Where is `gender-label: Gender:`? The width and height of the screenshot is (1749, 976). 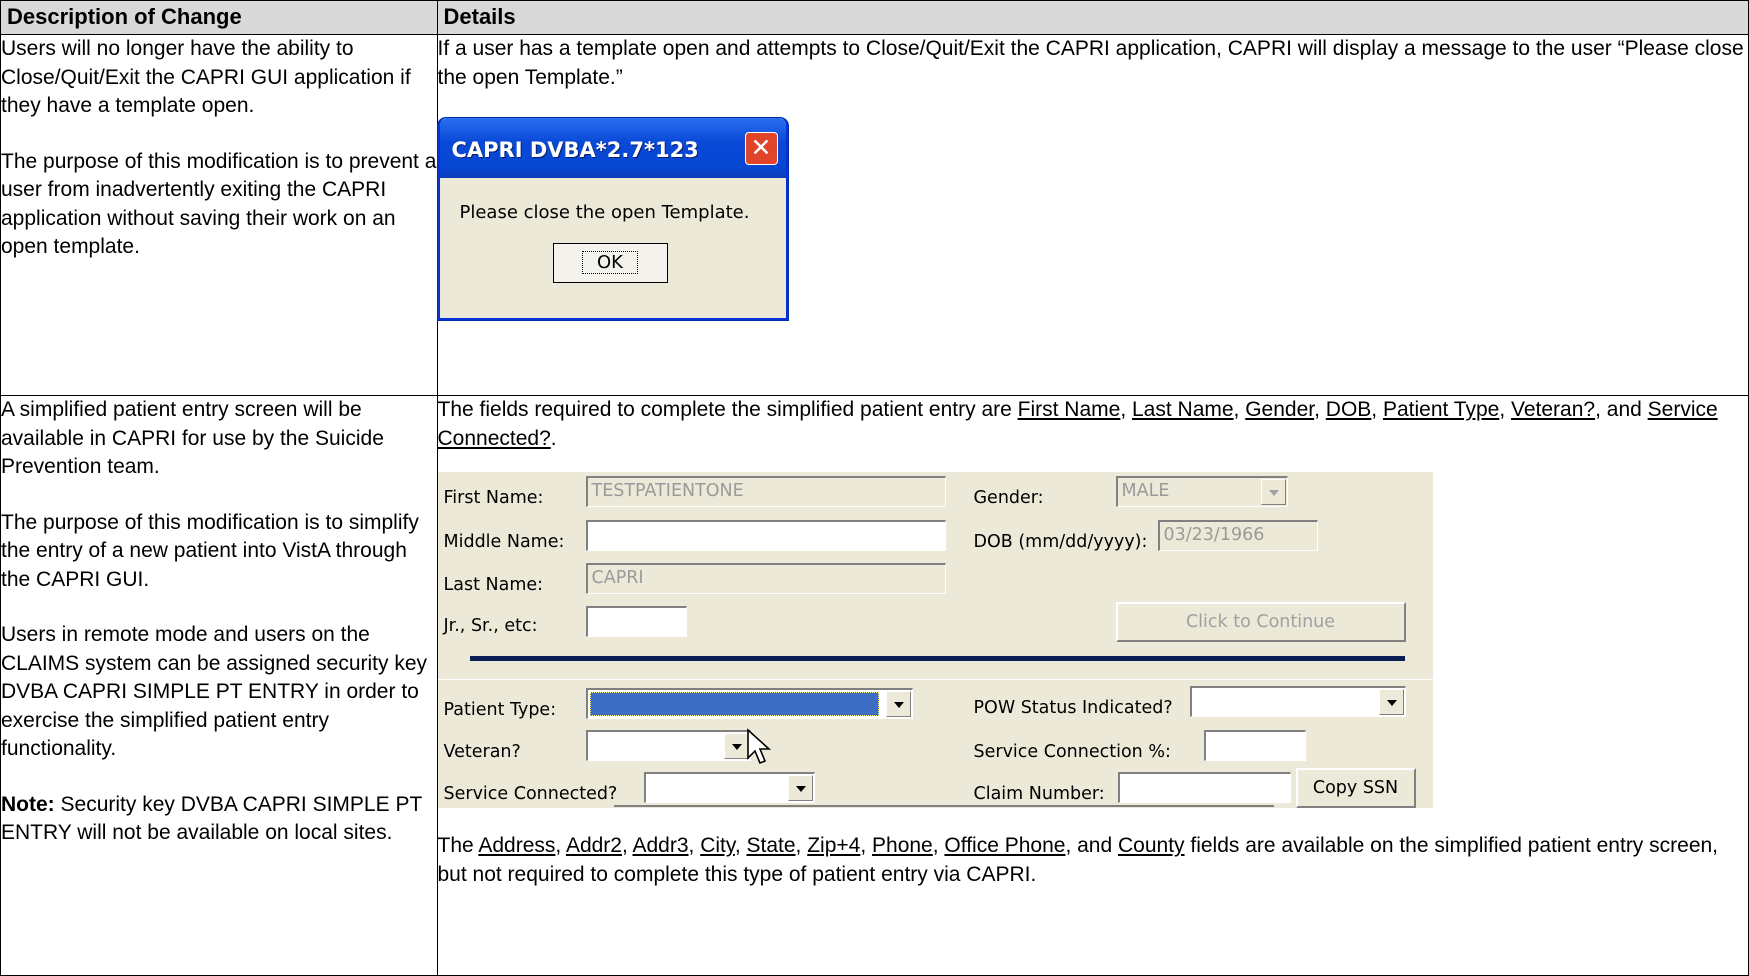
gender-label: Gender: is located at coordinates (1008, 498).